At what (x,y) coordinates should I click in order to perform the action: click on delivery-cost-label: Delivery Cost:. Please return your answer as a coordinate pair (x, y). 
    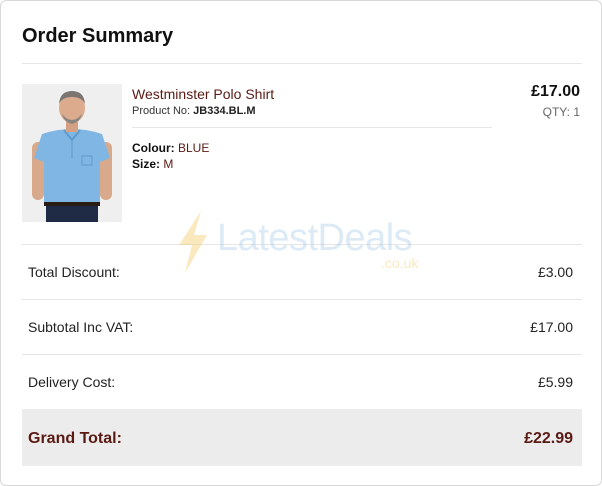
    Looking at the image, I should click on (72, 382).